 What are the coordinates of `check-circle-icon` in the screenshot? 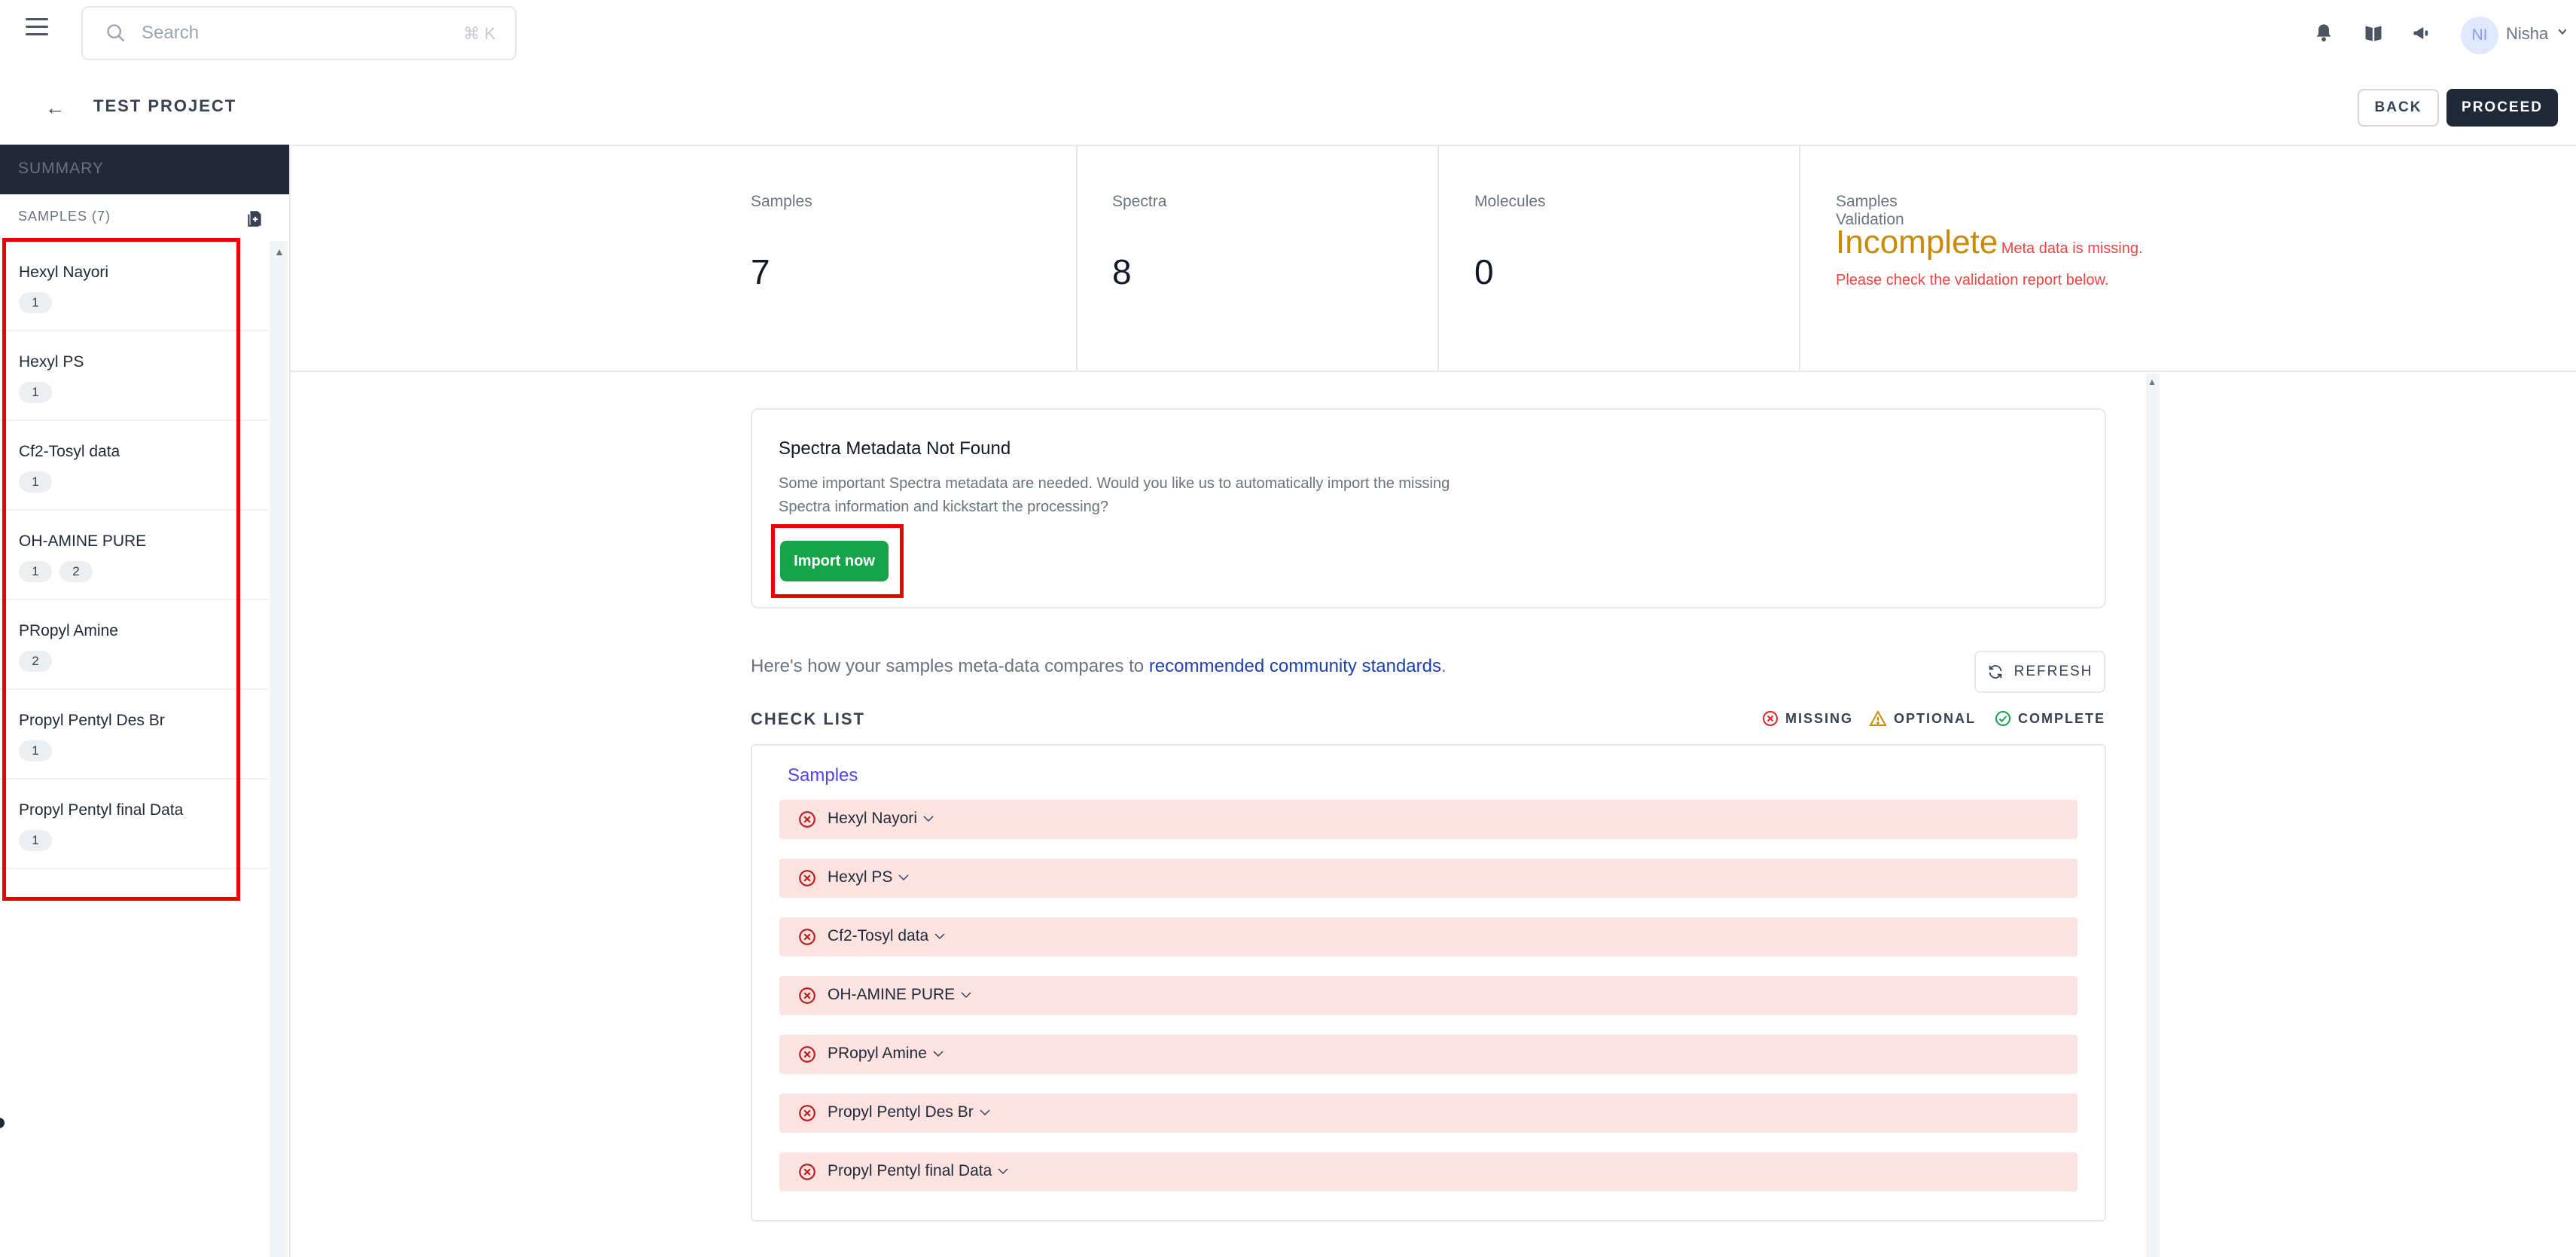 It's located at (2002, 718).